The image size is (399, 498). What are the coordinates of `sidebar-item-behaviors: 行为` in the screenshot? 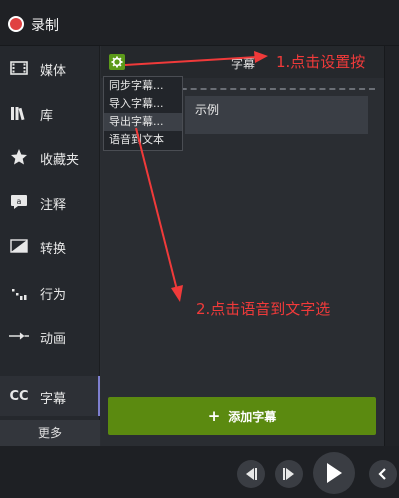 It's located at (50, 292).